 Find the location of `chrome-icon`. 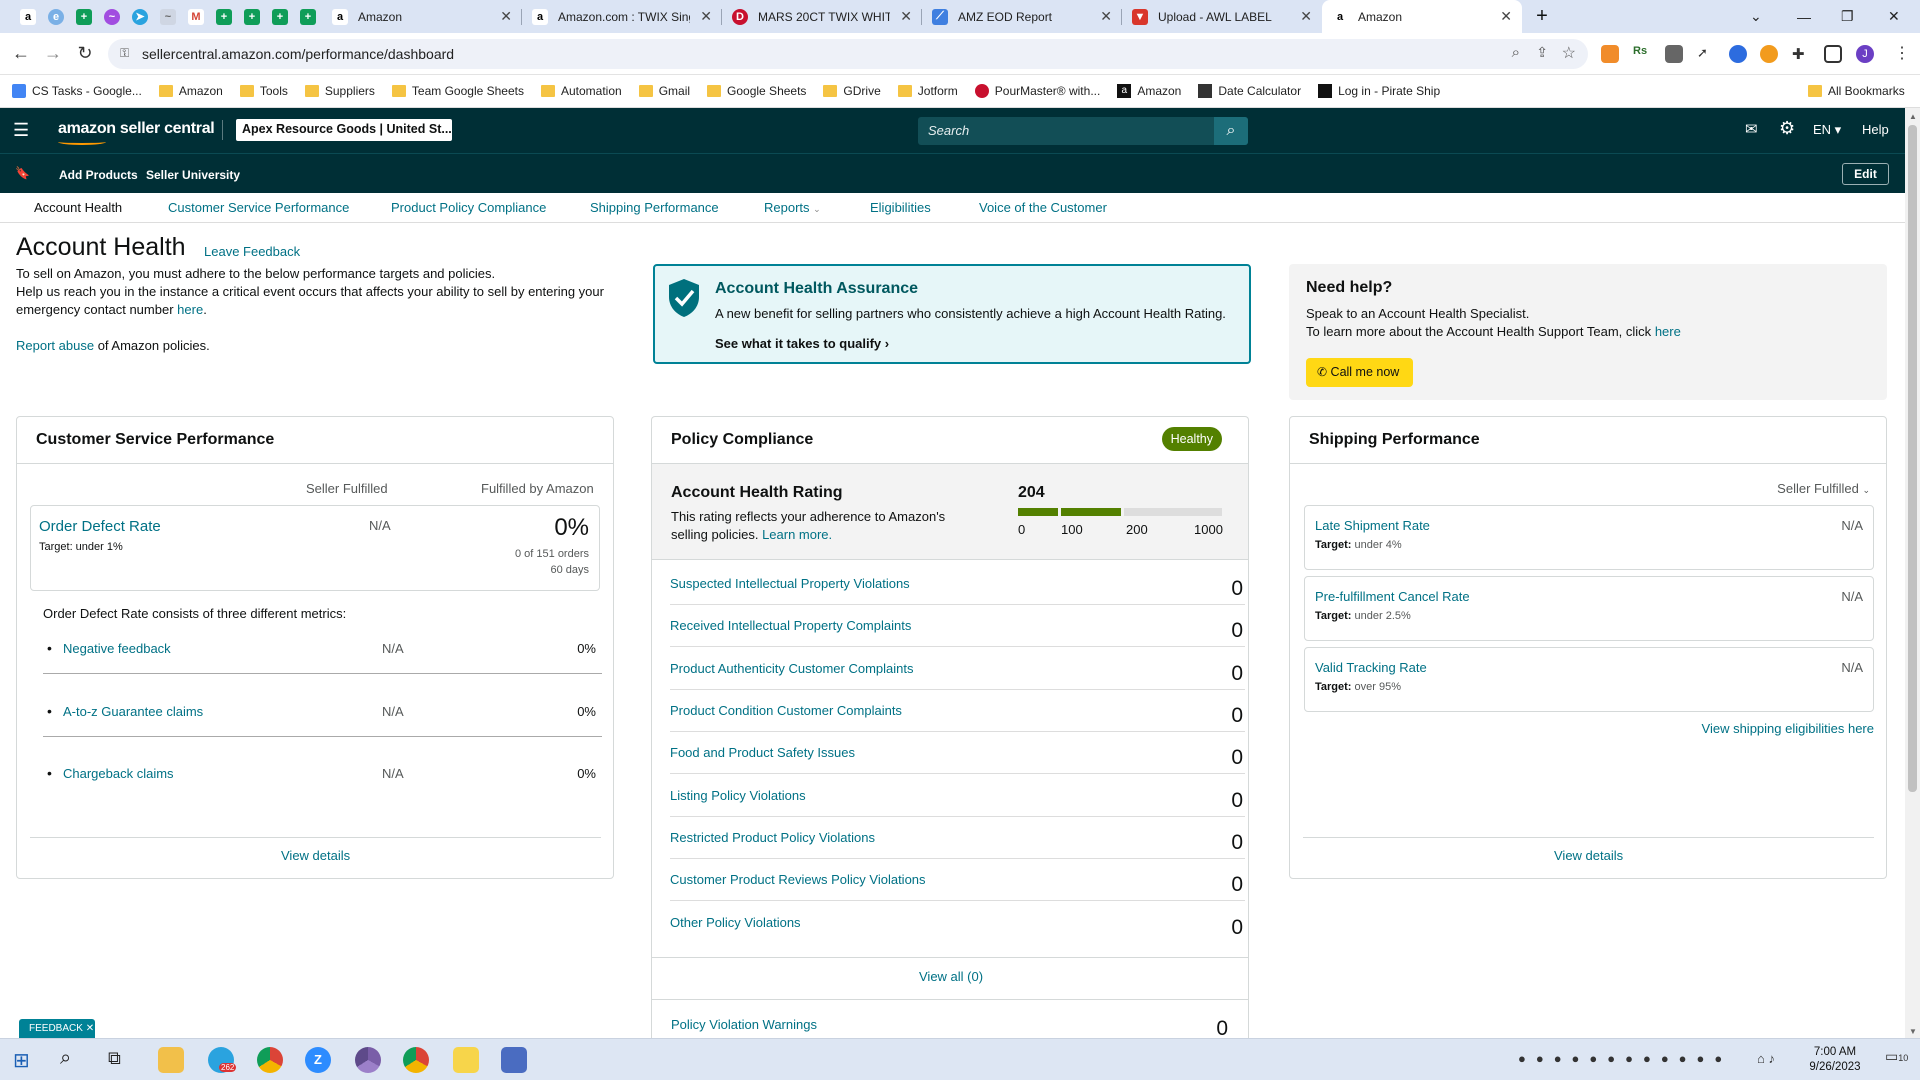

chrome-icon is located at coordinates (270, 1060).